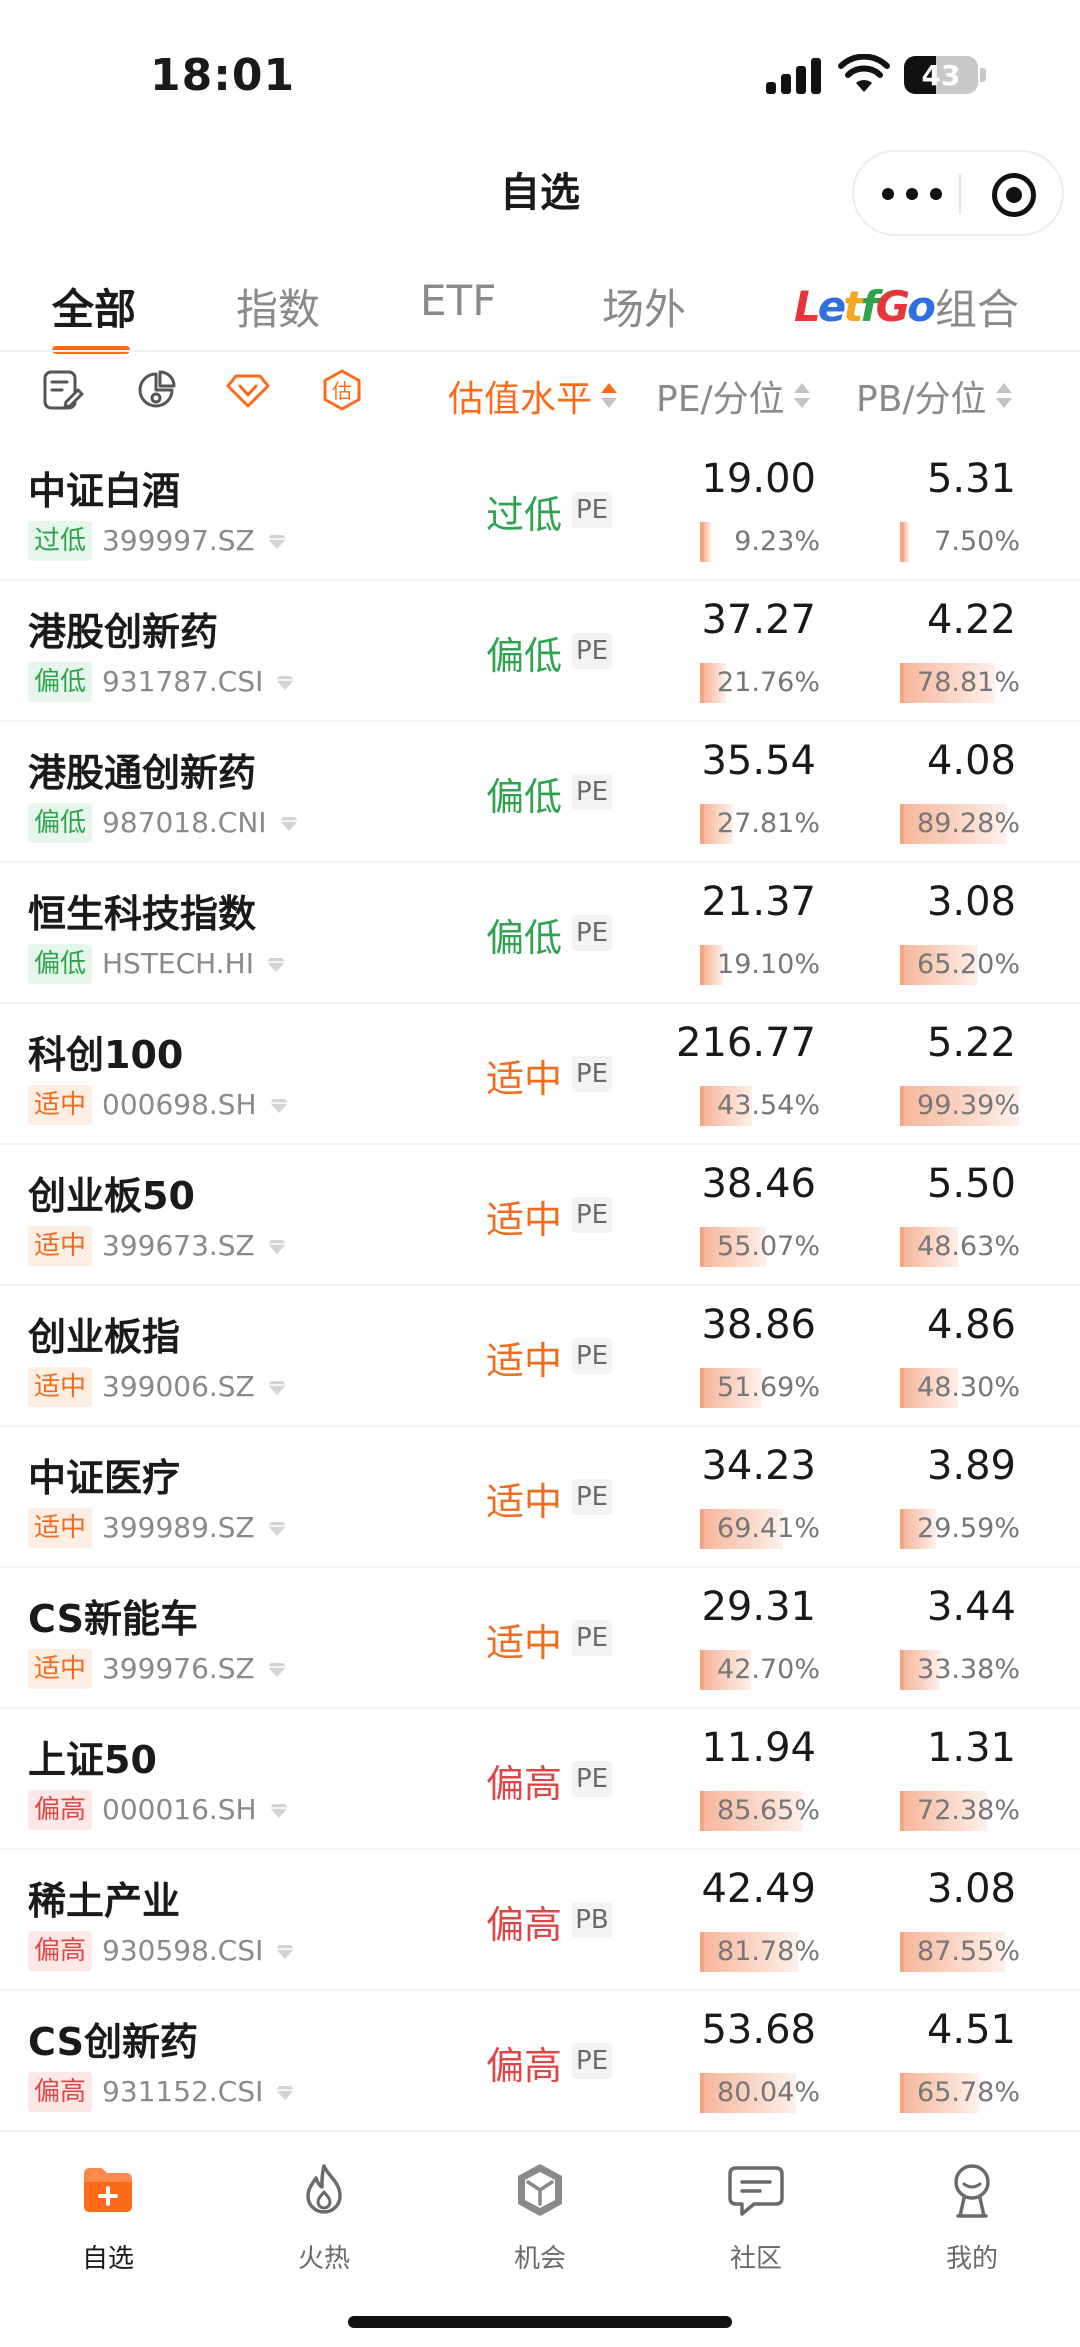  Describe the element at coordinates (760, 824) in the screenshot. I see `pe-percentile: 27.81%` at that location.